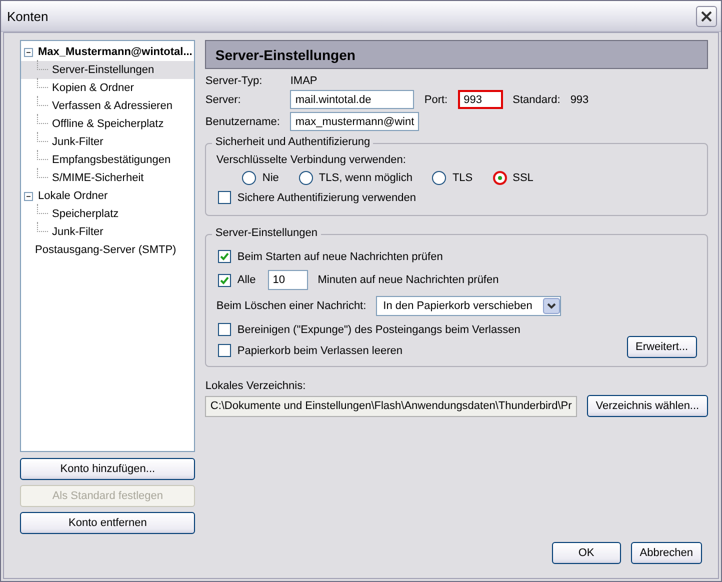  What do you see at coordinates (579, 100) in the screenshot?
I see `standard-port-value: 993` at bounding box center [579, 100].